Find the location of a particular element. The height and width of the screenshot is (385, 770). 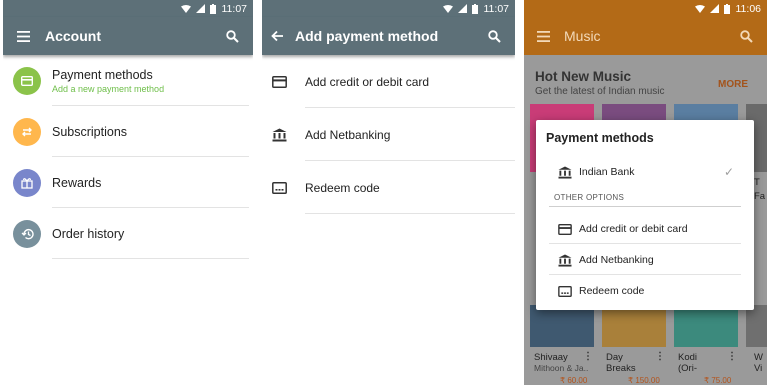

account-item-subscriptions: Subscriptions is located at coordinates (128, 131).